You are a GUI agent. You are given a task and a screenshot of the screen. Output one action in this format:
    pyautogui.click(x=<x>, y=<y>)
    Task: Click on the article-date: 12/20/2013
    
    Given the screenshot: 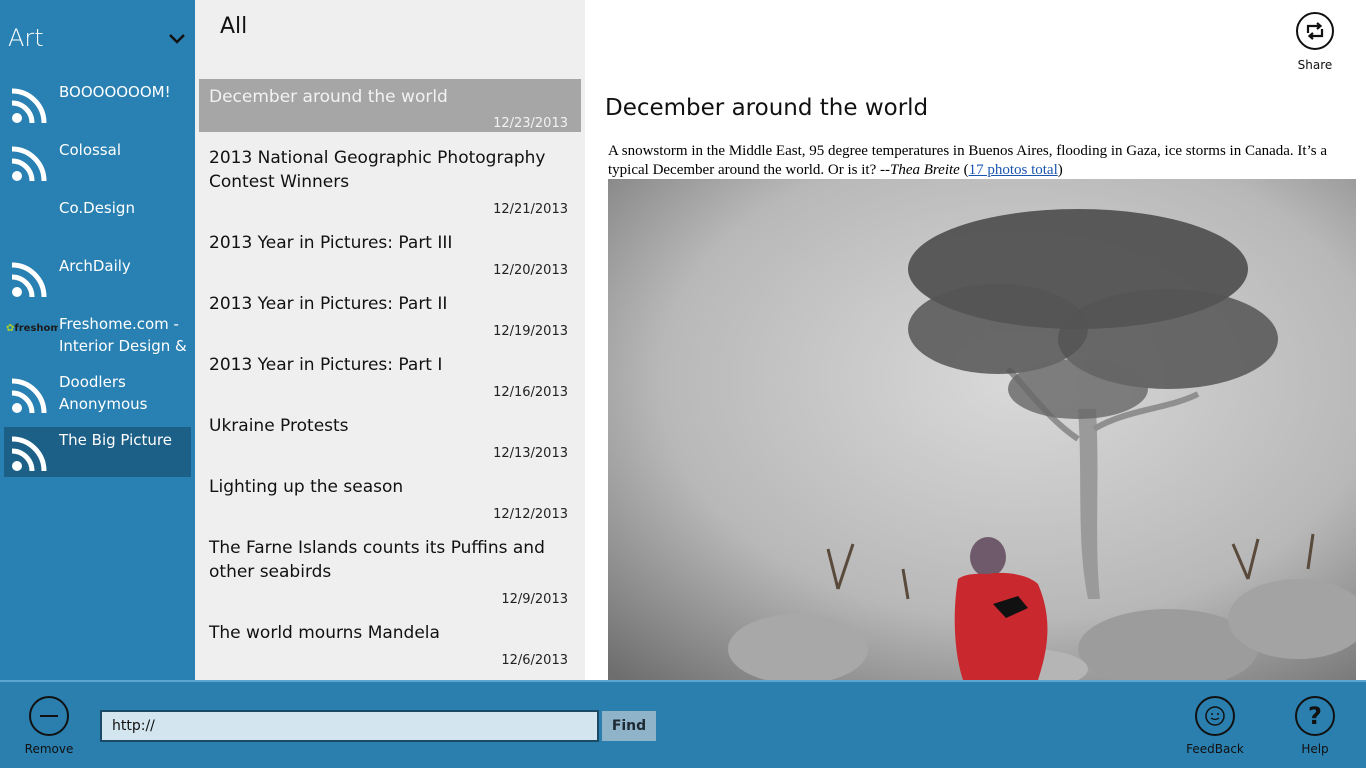 What is the action you would take?
    pyautogui.click(x=530, y=270)
    